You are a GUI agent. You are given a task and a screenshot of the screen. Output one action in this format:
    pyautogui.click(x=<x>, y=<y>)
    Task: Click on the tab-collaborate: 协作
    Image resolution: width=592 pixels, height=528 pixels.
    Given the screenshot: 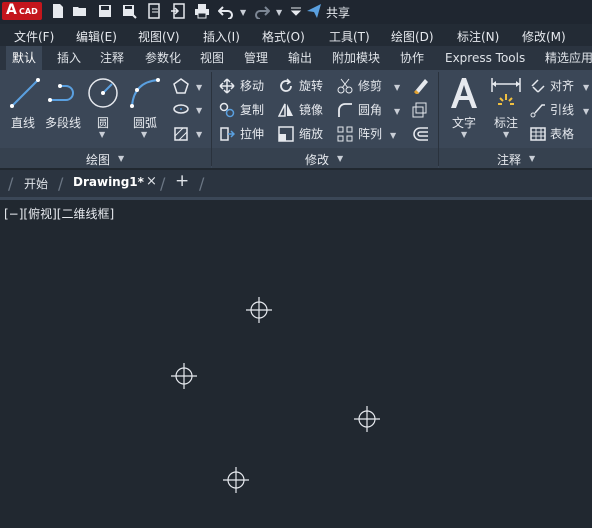 What is the action you would take?
    pyautogui.click(x=412, y=58)
    